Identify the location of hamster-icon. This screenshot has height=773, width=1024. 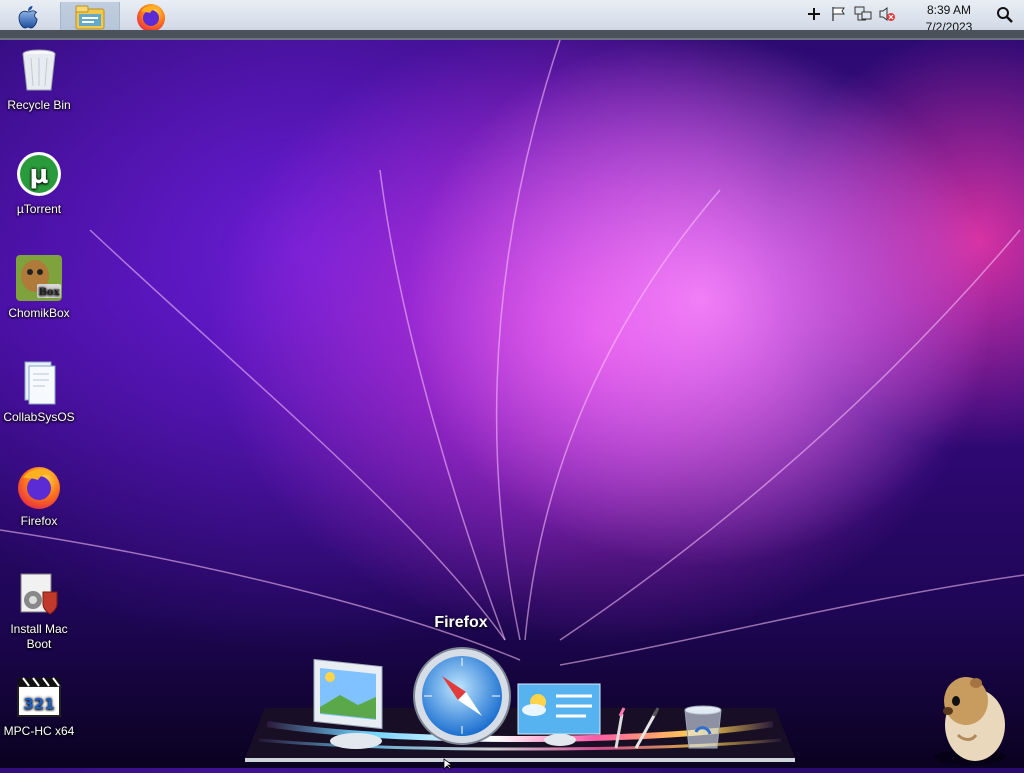
(970, 721).